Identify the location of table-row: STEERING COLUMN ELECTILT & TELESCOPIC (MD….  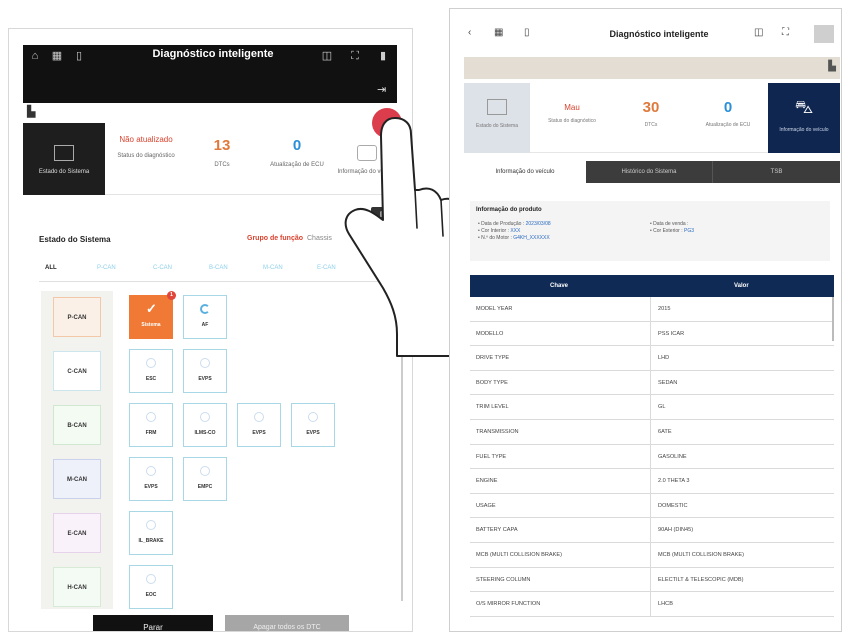
(652, 580).